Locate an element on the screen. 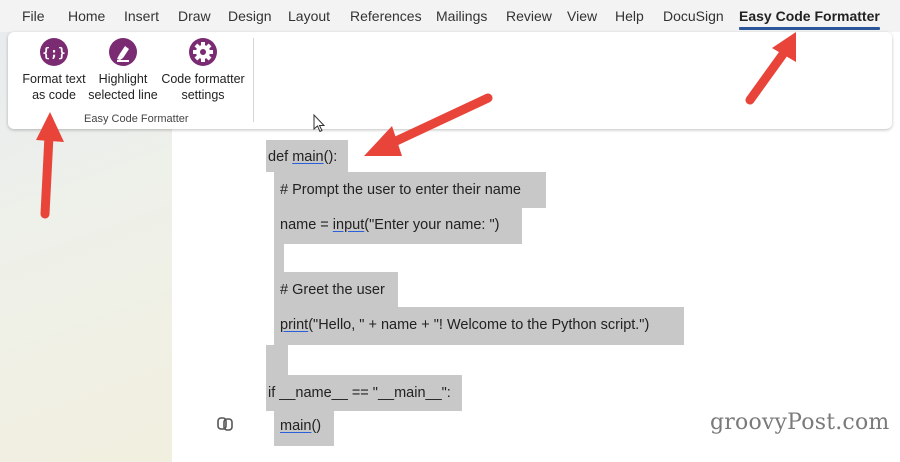  tab-easy-code-formatter: Easy Code Formatter is located at coordinates (809, 16).